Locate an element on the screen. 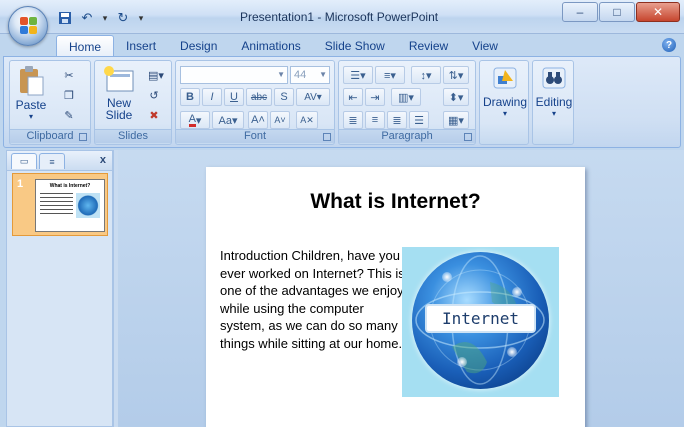  slides-tab-icon: ▭ is located at coordinates (24, 161).